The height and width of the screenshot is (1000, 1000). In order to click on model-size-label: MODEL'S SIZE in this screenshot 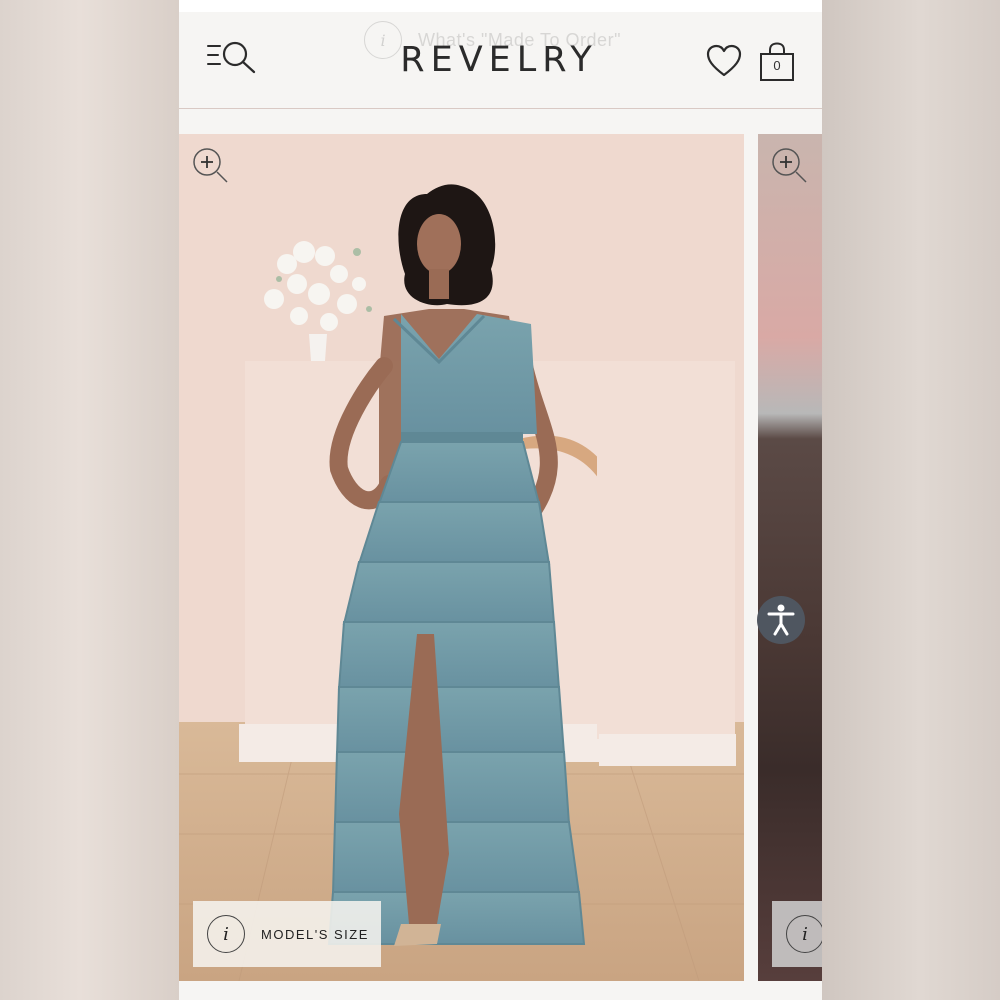, I will do `click(315, 934)`.